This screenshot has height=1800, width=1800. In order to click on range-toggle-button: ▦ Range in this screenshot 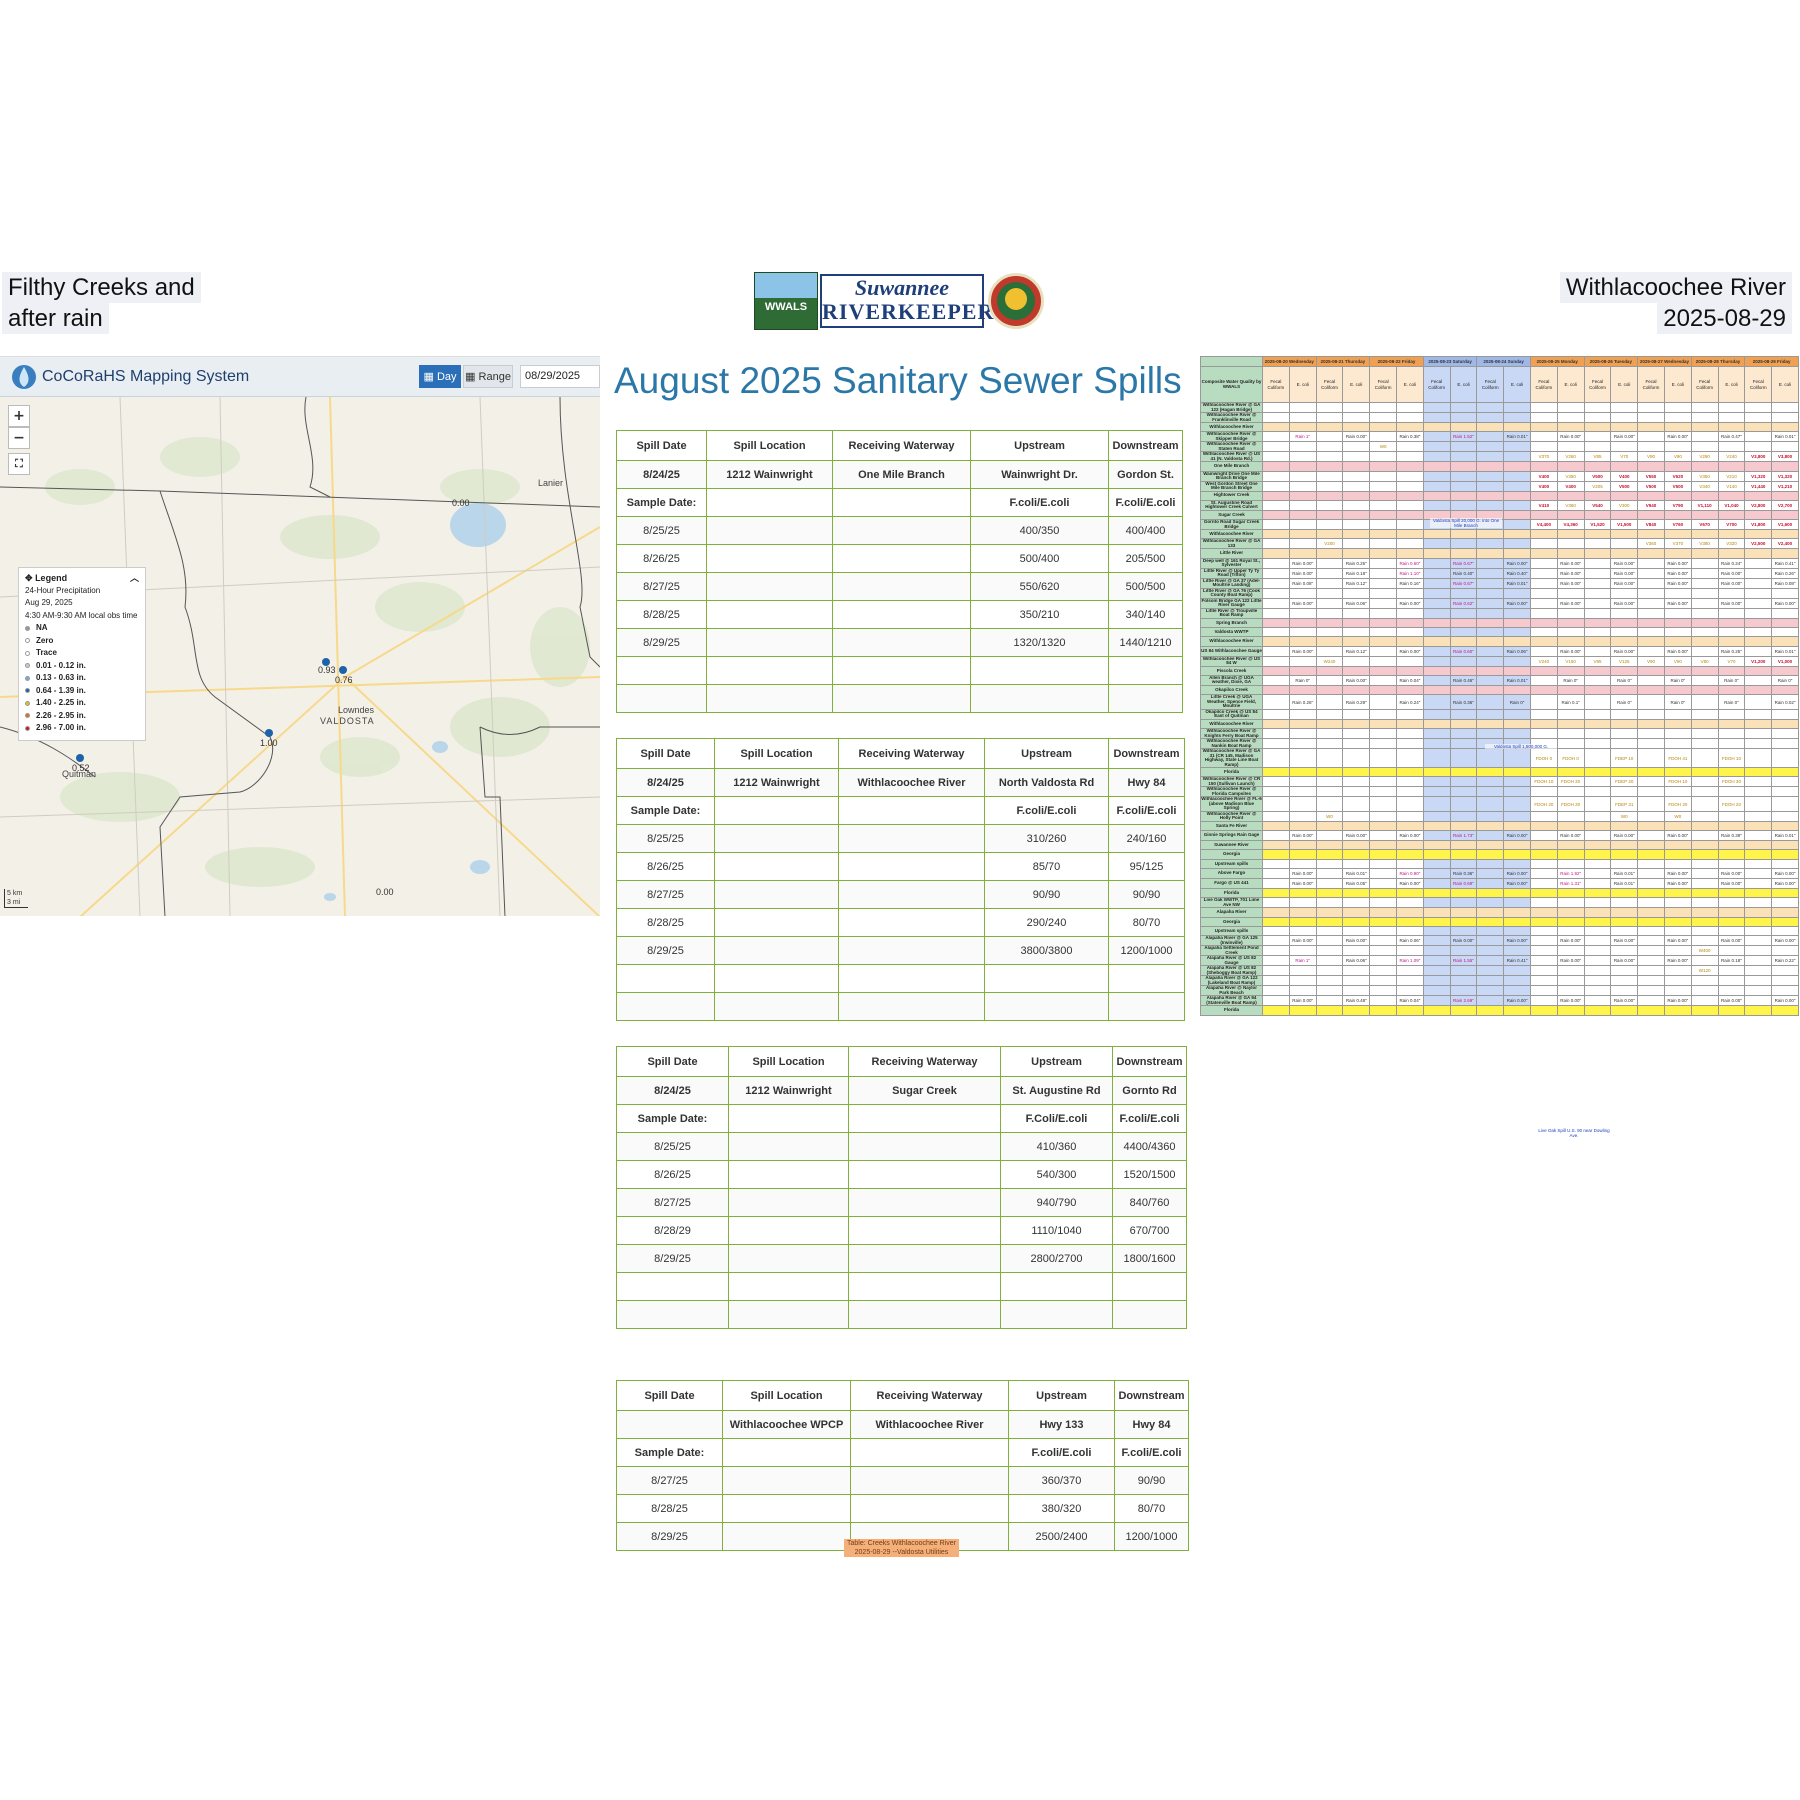, I will do `click(488, 376)`.